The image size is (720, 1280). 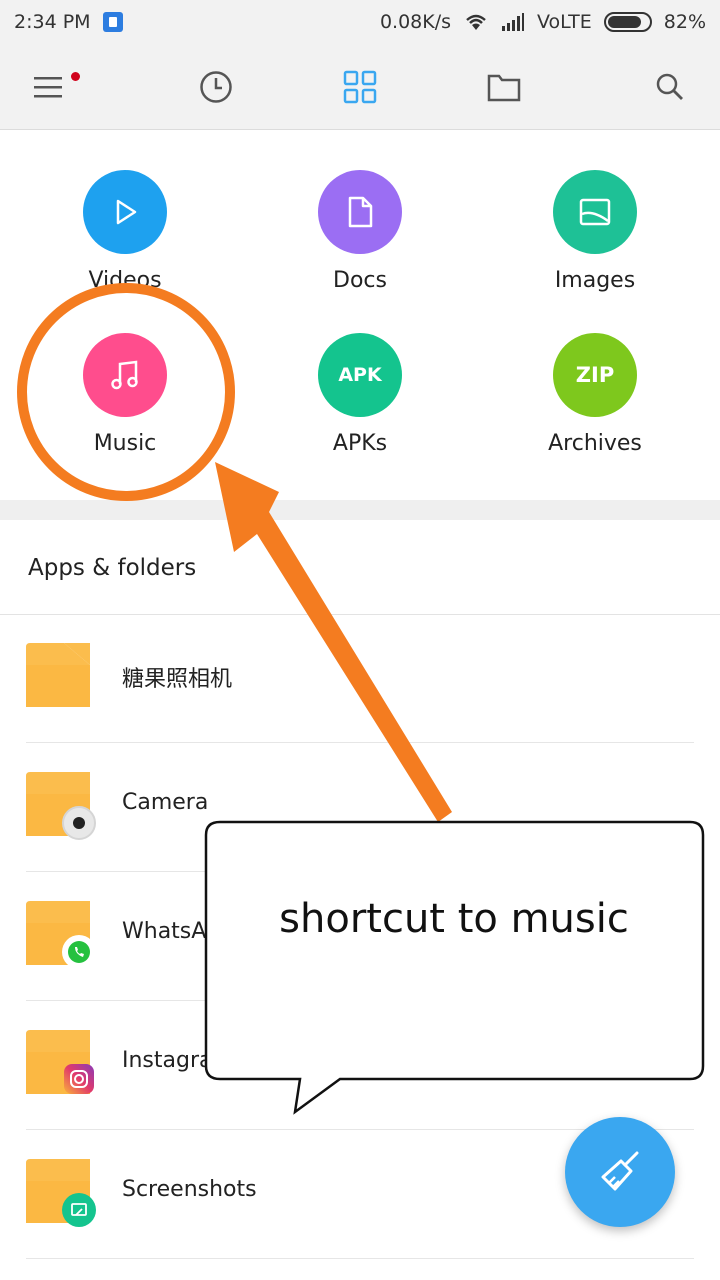 I want to click on categories-grid-icon, so click(x=360, y=87).